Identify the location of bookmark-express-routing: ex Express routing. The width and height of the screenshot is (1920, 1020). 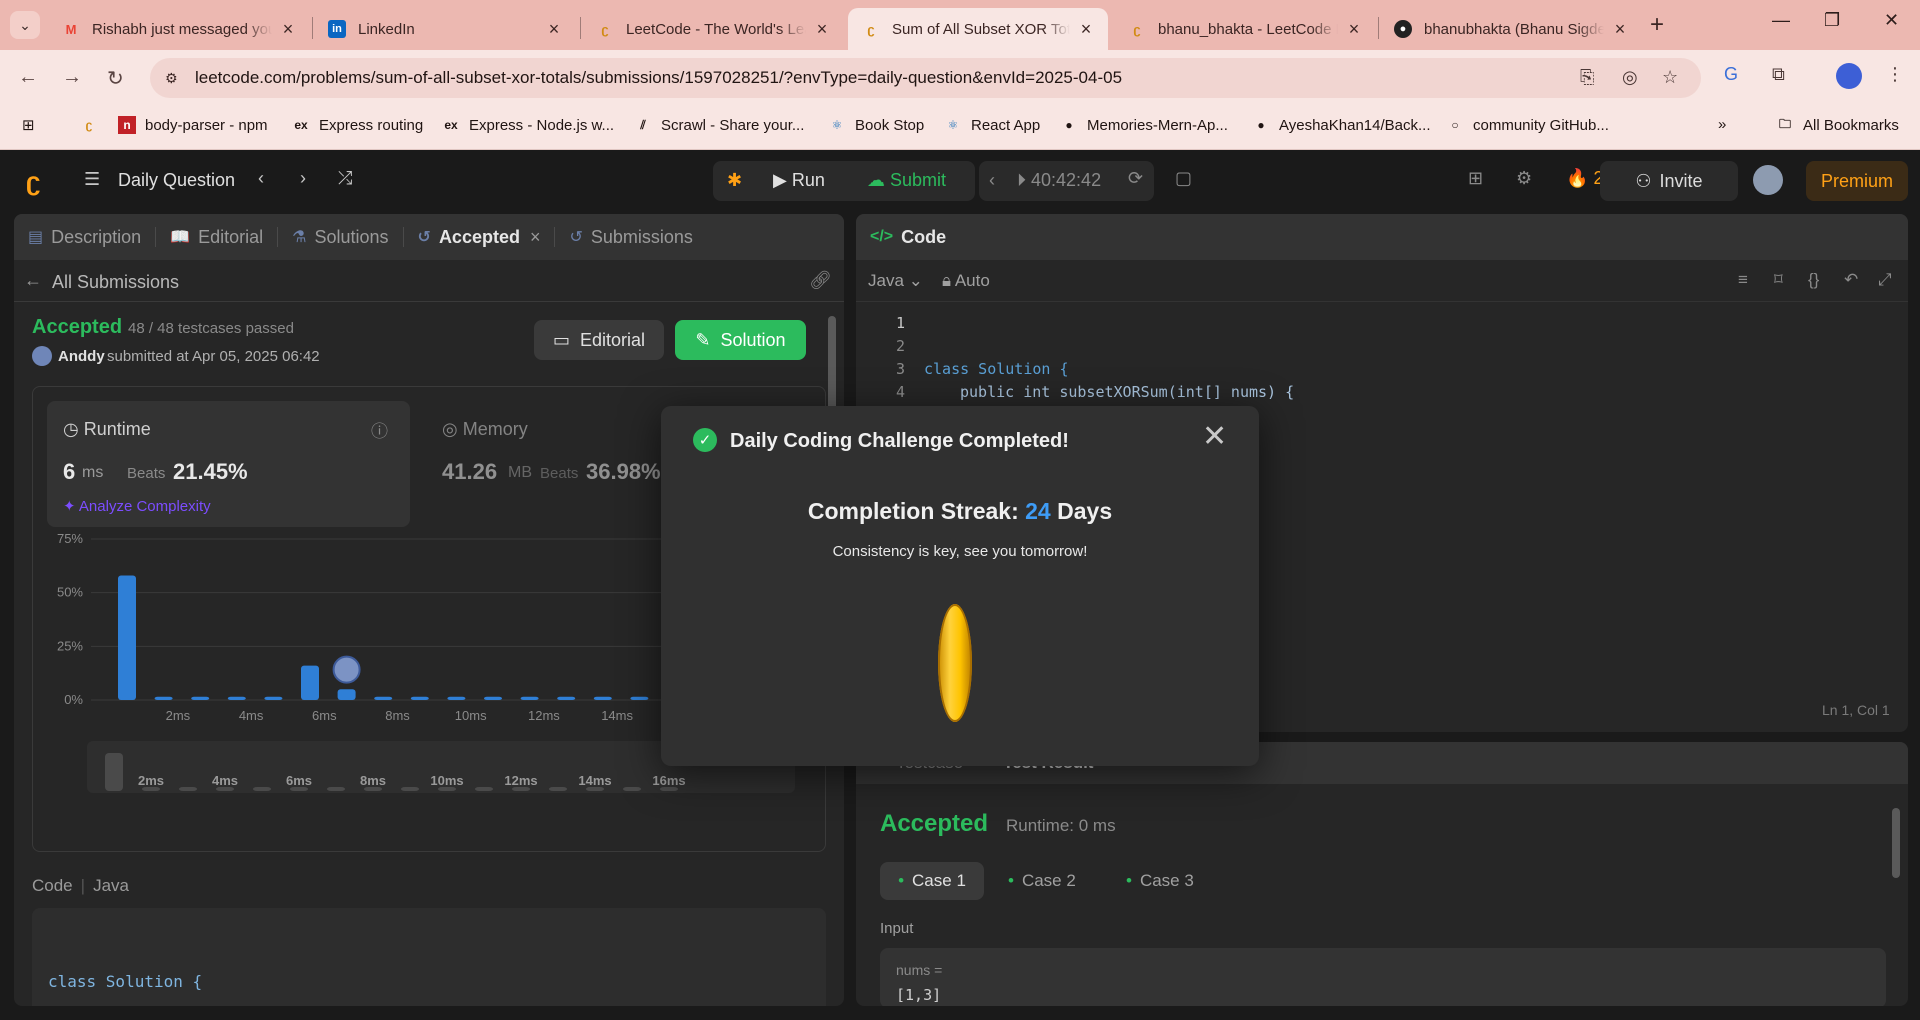
(357, 125).